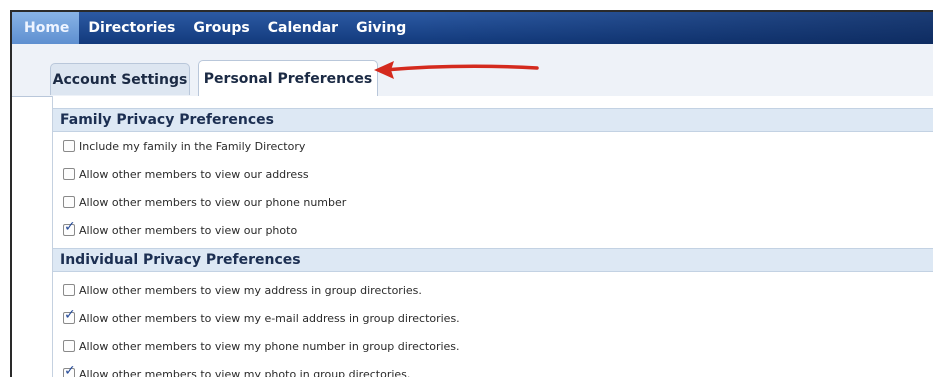 The height and width of the screenshot is (377, 933). What do you see at coordinates (69, 318) in the screenshot?
I see `checkbox-group-email` at bounding box center [69, 318].